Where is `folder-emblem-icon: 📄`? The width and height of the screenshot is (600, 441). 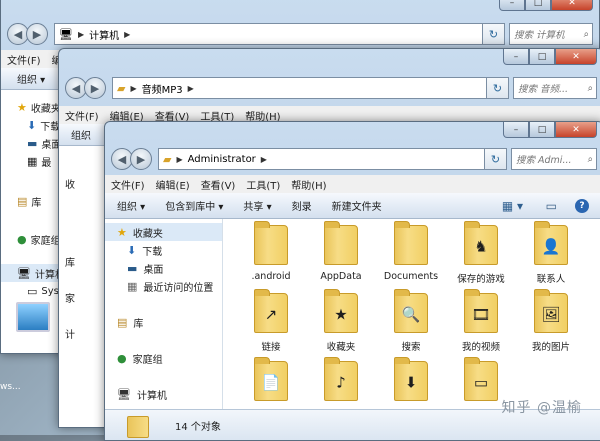 folder-emblem-icon: 📄 is located at coordinates (271, 382).